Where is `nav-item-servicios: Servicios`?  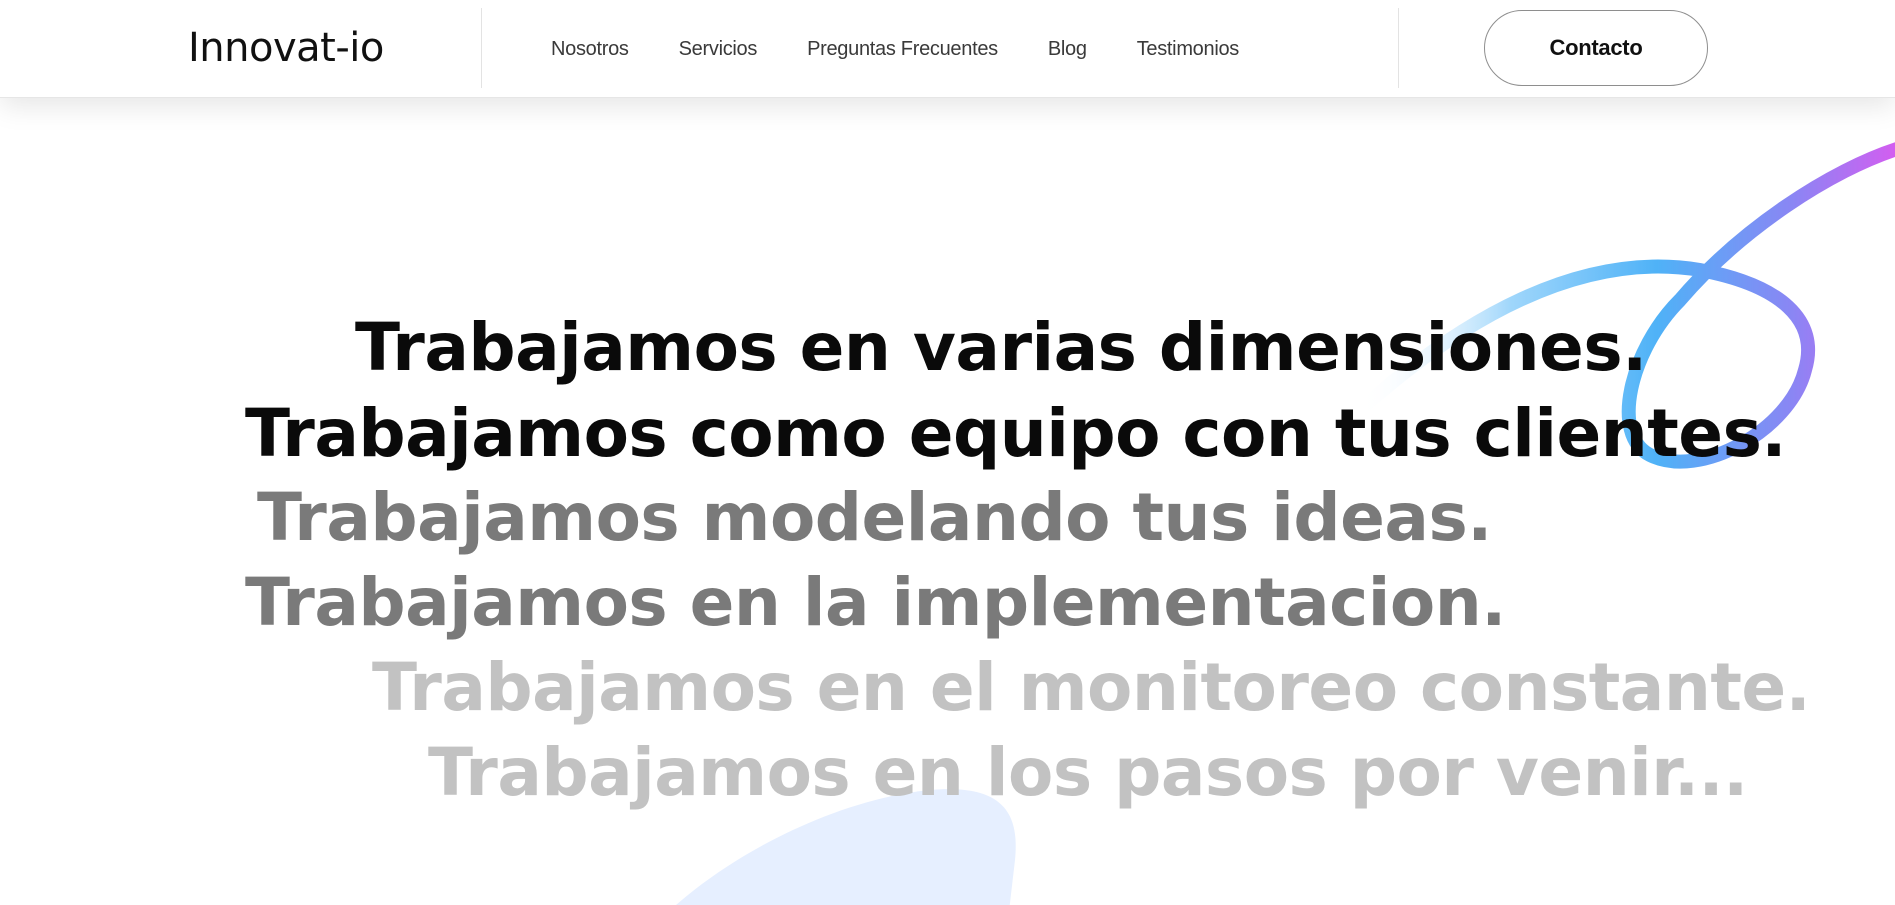 nav-item-servicios: Servicios is located at coordinates (718, 49).